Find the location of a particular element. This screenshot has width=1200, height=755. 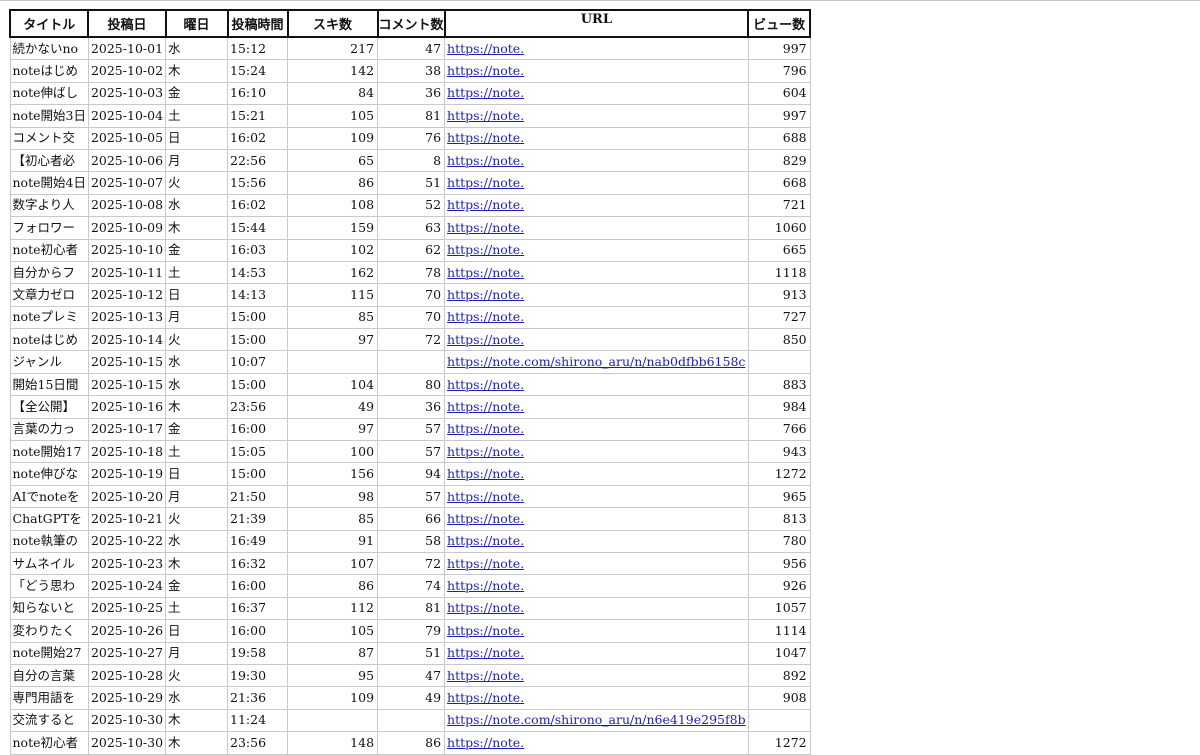

cell-likes is located at coordinates (333, 720).